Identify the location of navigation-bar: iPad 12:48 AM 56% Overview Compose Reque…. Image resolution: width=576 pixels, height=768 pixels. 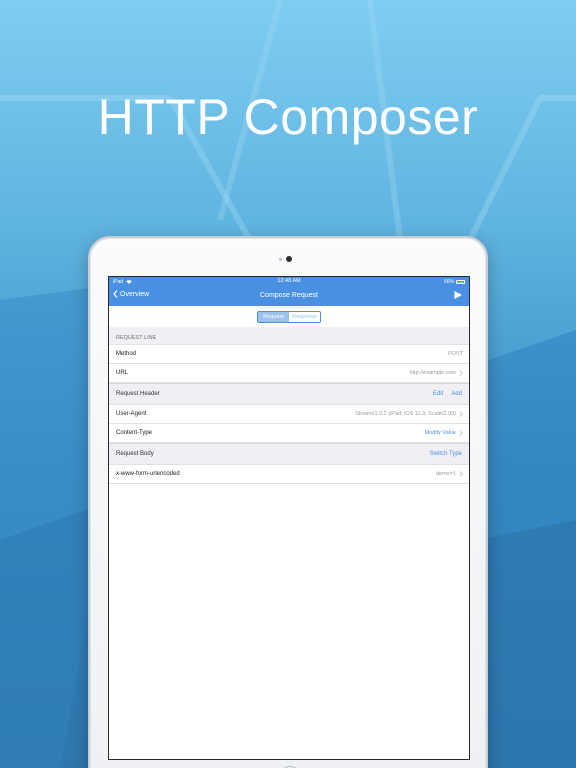
(289, 291).